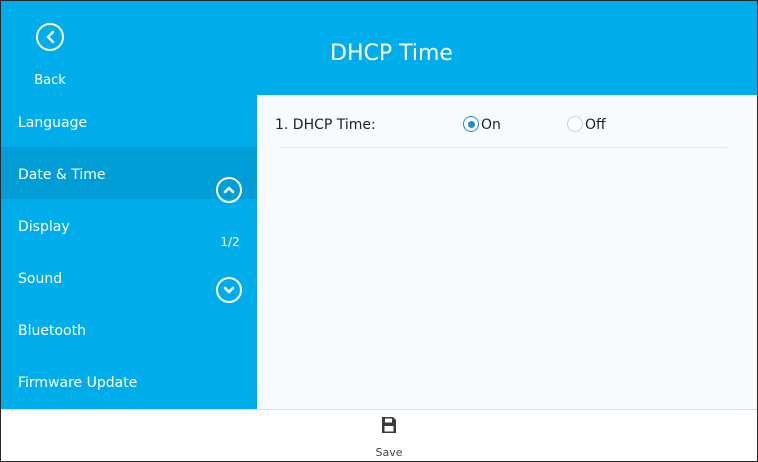 The image size is (758, 462). Describe the element at coordinates (391, 53) in the screenshot. I see `page-title: DHCP Time` at that location.